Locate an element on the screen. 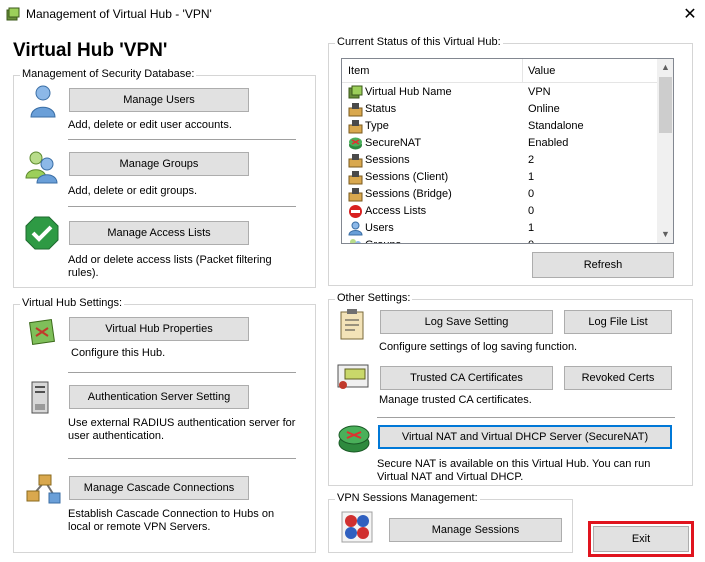 The height and width of the screenshot is (562, 705). row-value: Online is located at coordinates (544, 109).